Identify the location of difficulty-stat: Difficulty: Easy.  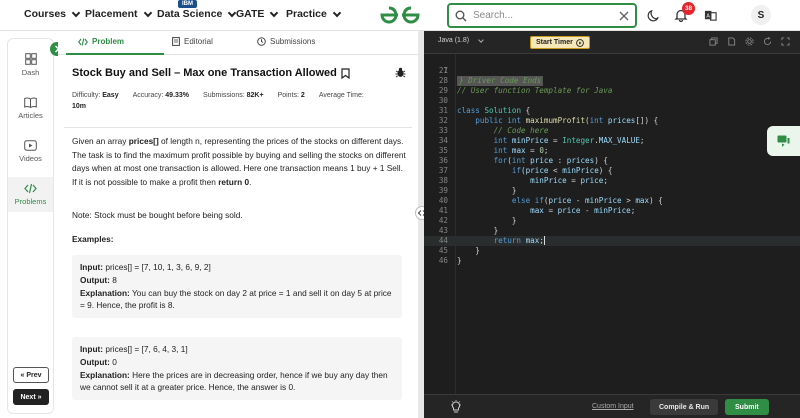
(95, 95).